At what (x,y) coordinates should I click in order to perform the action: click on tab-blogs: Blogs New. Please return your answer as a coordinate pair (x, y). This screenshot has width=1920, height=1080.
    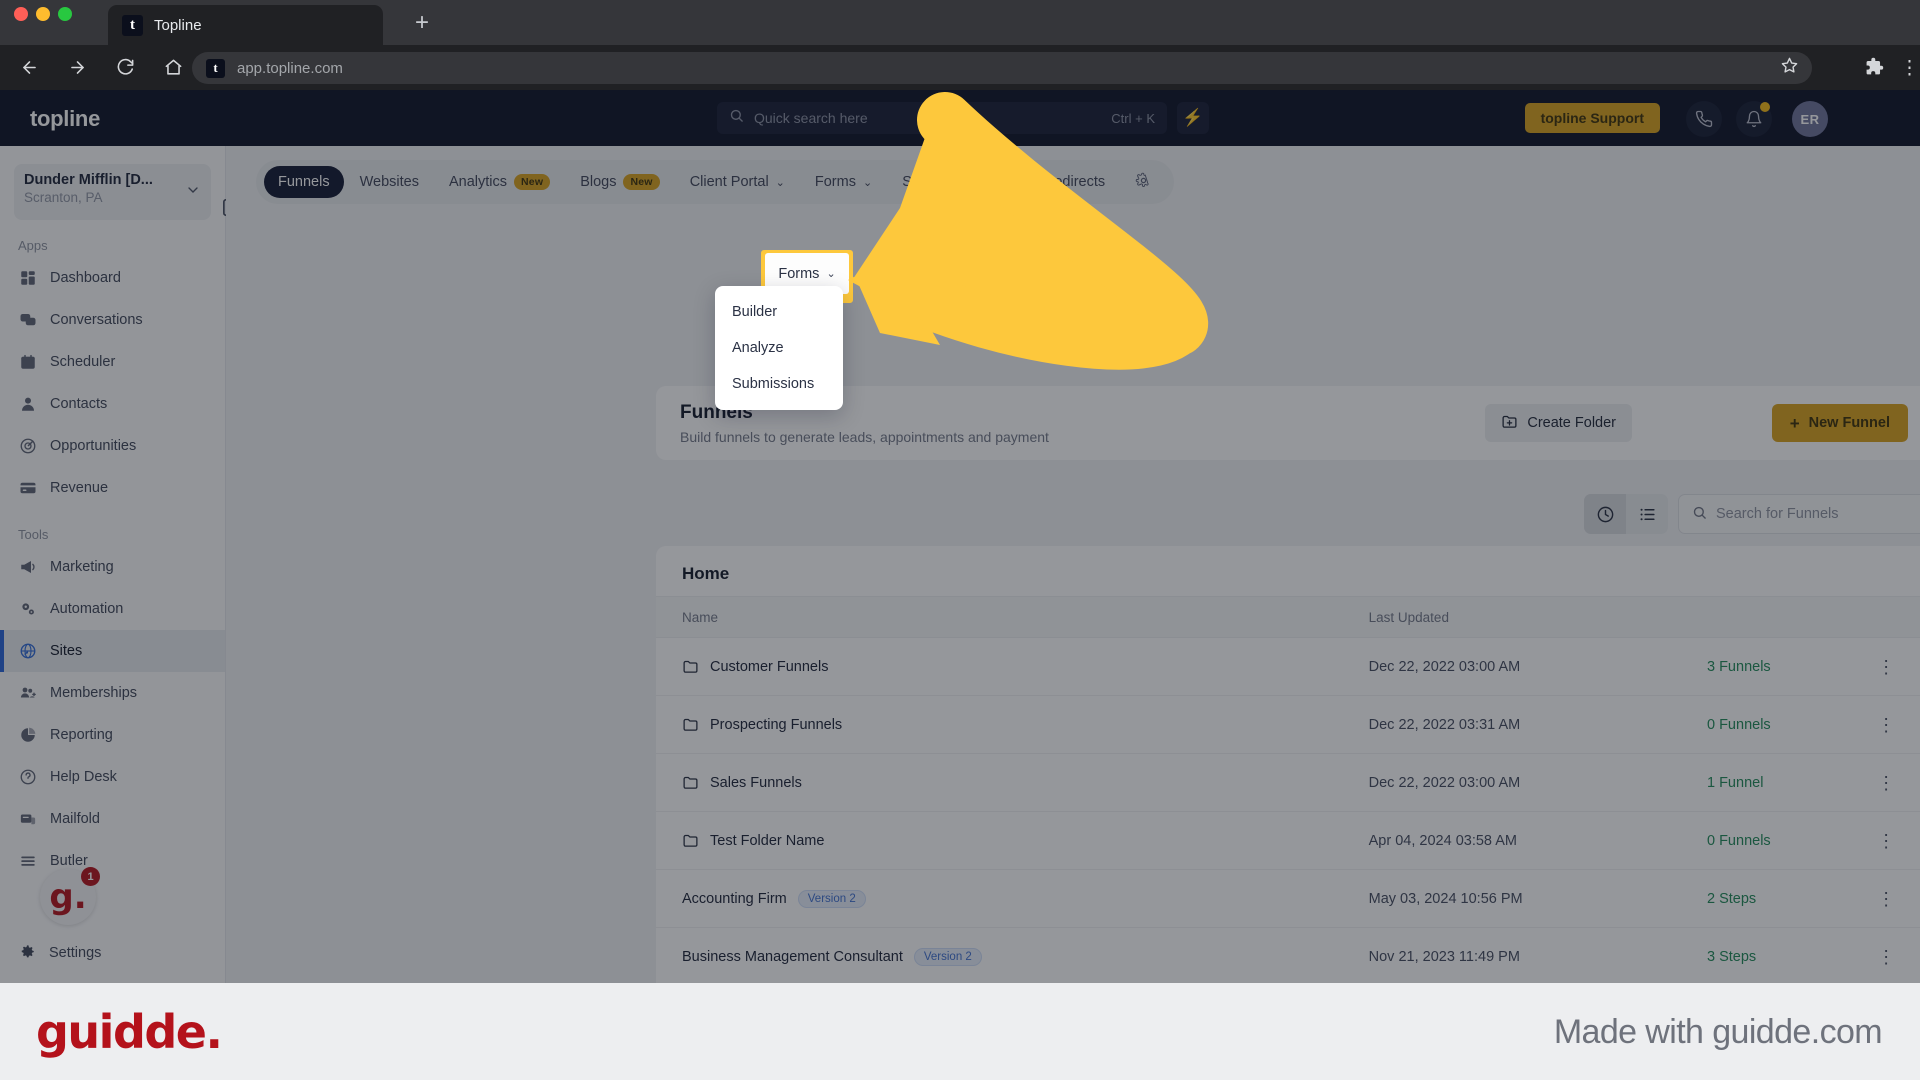
    Looking at the image, I should click on (619, 182).